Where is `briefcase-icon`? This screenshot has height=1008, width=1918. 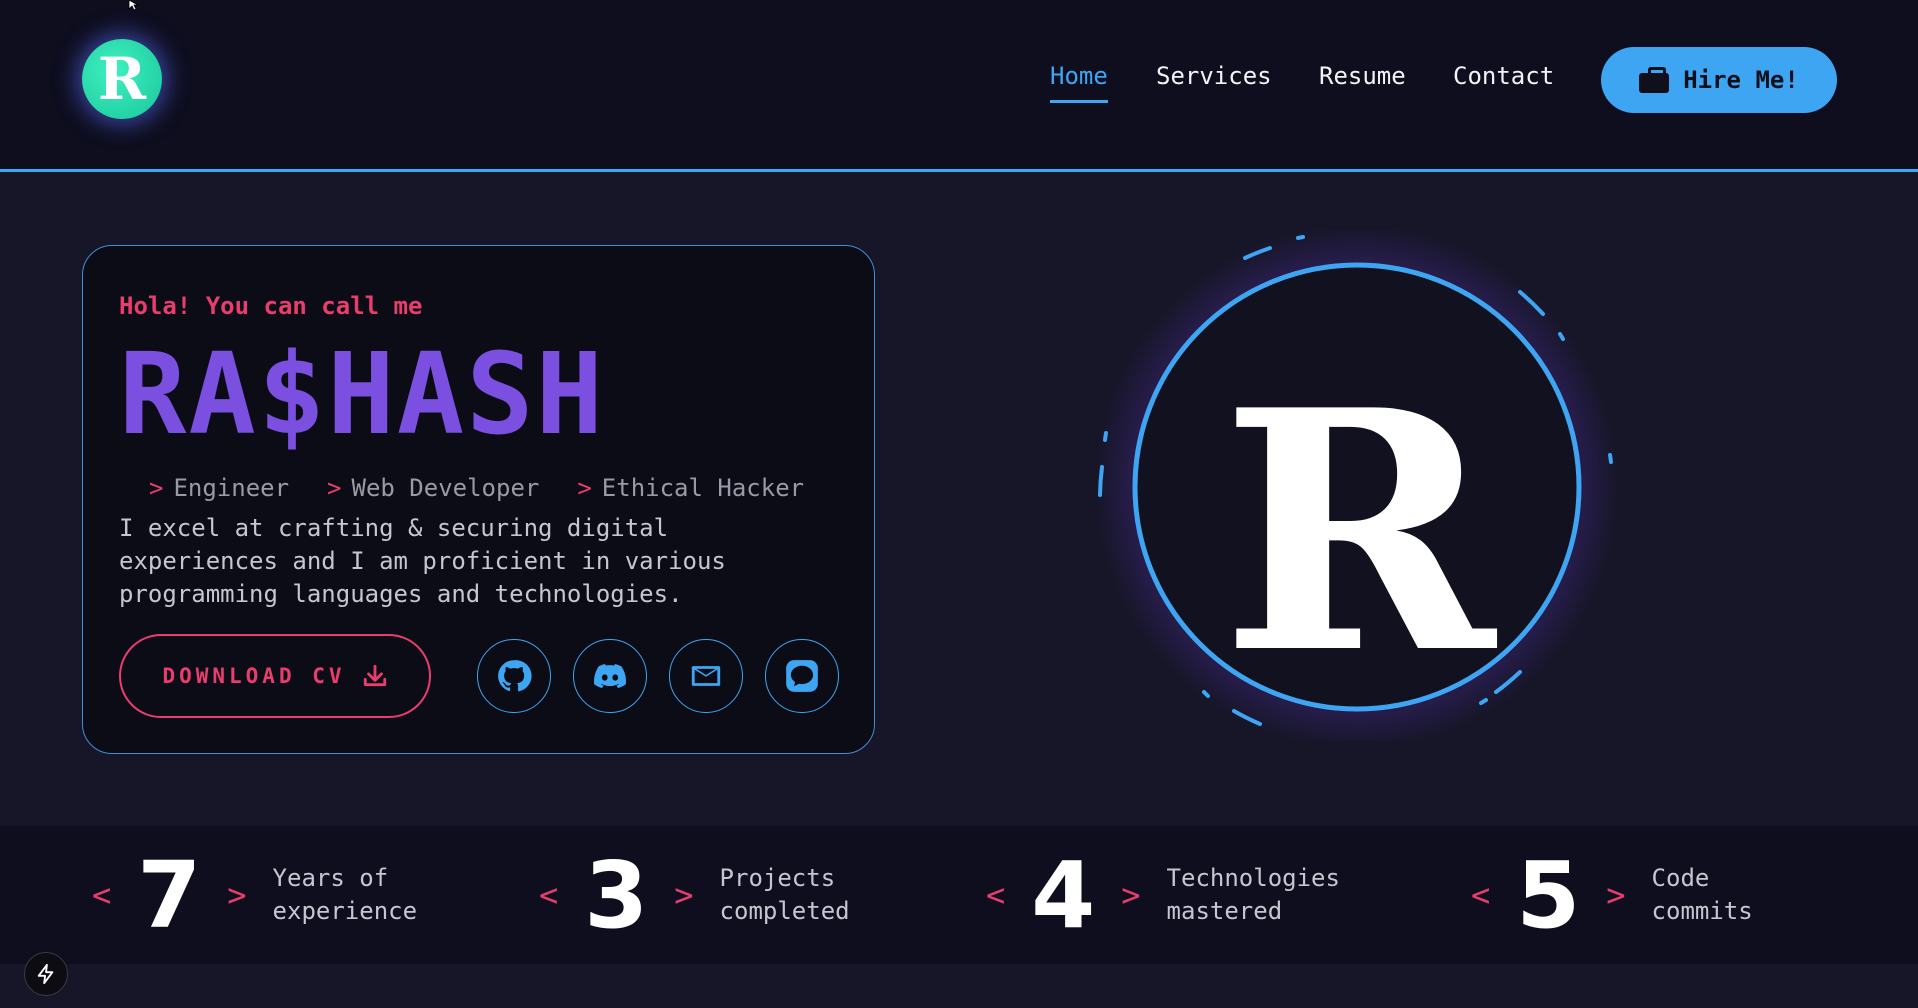 briefcase-icon is located at coordinates (1654, 80).